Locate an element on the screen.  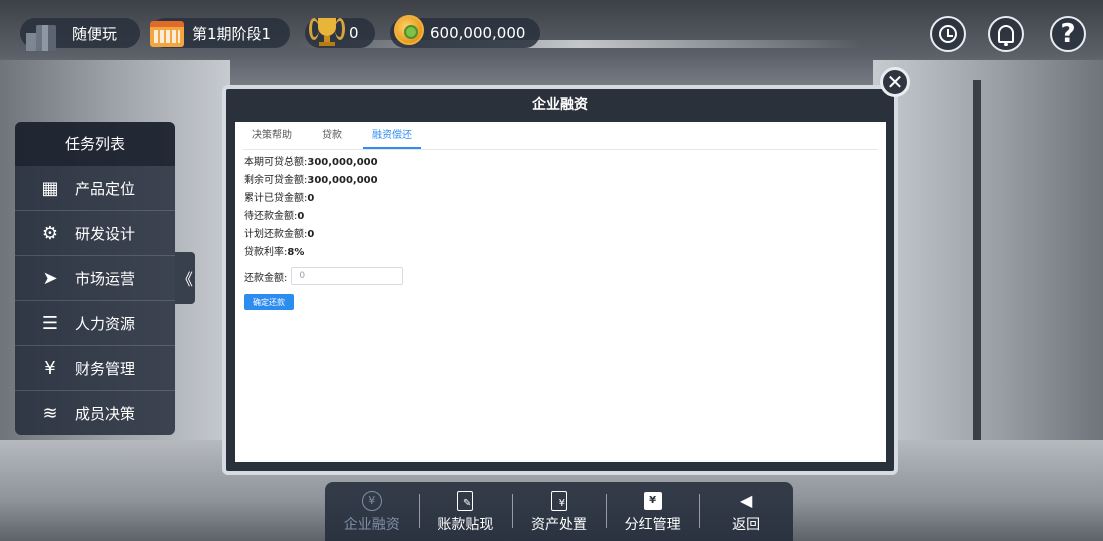
layers-icon: ≋ is located at coordinates (50, 413).